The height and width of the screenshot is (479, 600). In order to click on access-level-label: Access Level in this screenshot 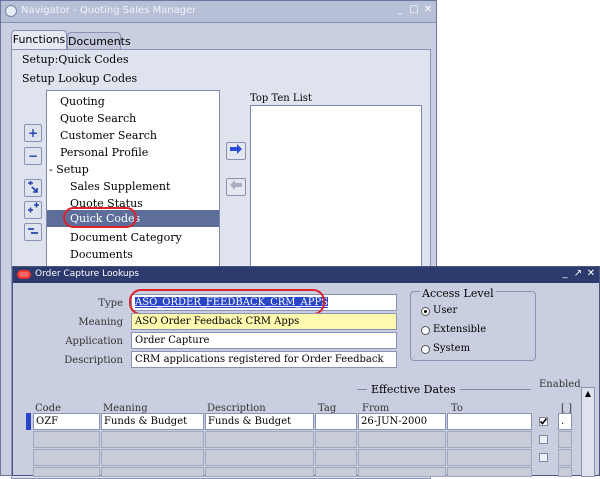, I will do `click(458, 293)`.